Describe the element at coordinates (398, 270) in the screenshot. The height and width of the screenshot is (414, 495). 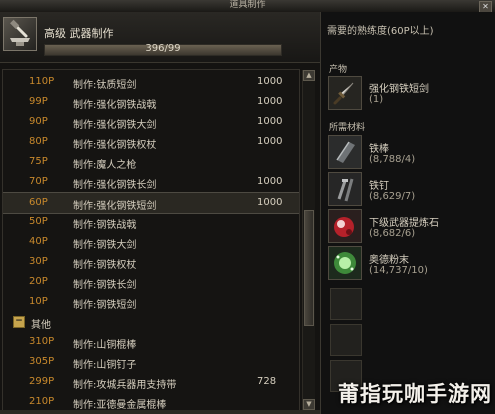
I see `material-count: (14,737/10)` at that location.